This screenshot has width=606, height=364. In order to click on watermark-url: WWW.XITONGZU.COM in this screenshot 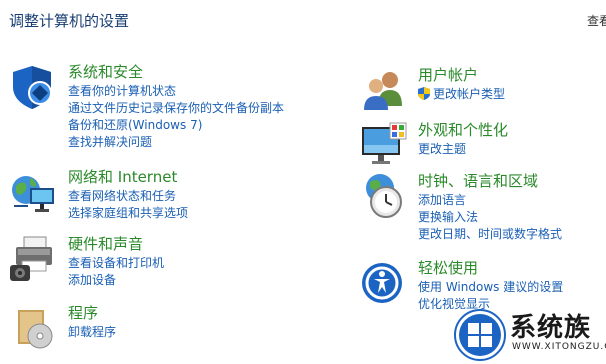, I will do `click(559, 347)`.